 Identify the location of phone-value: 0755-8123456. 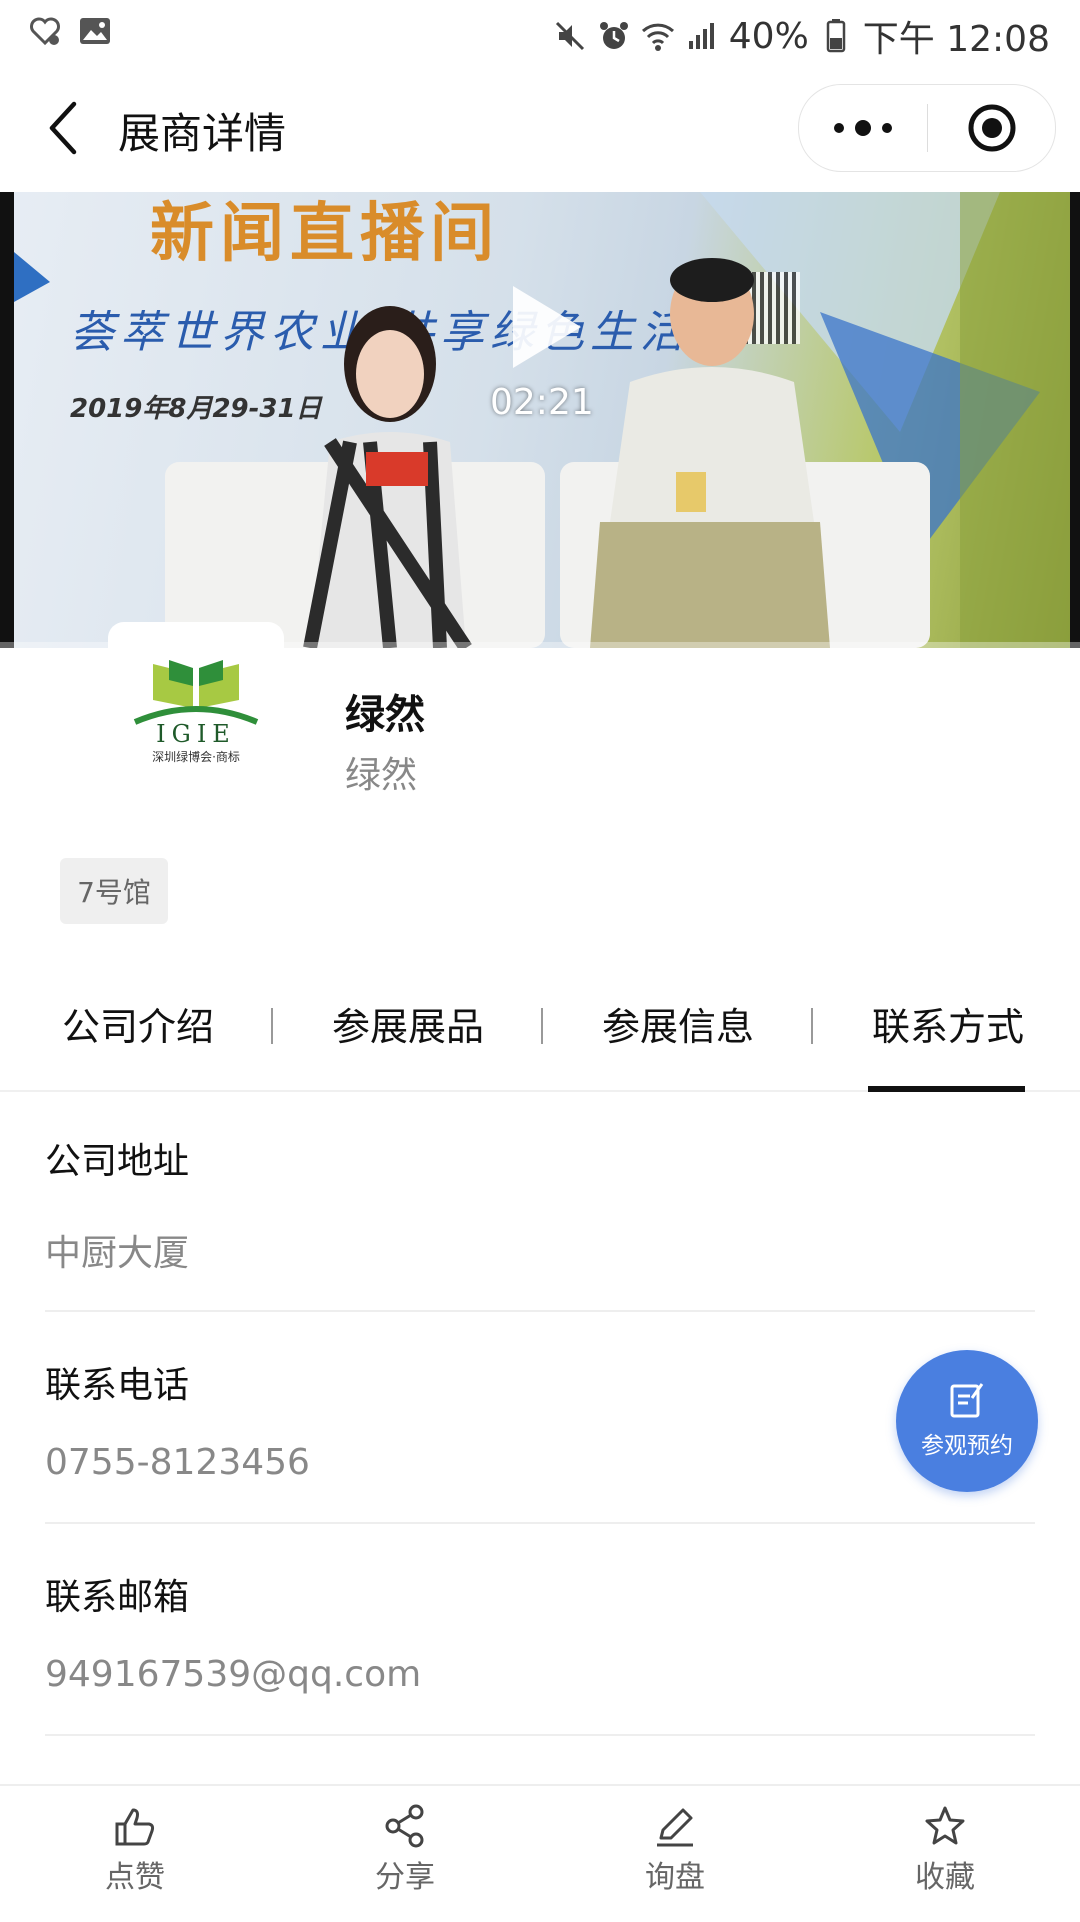
(540, 1462).